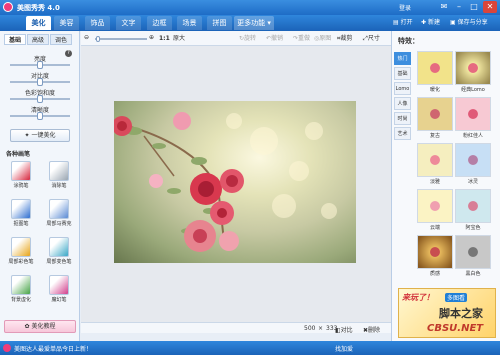 Image resolution: width=500 pixels, height=355 pixels. Describe the element at coordinates (21, 209) in the screenshot. I see `cutout-pen-icon` at that location.